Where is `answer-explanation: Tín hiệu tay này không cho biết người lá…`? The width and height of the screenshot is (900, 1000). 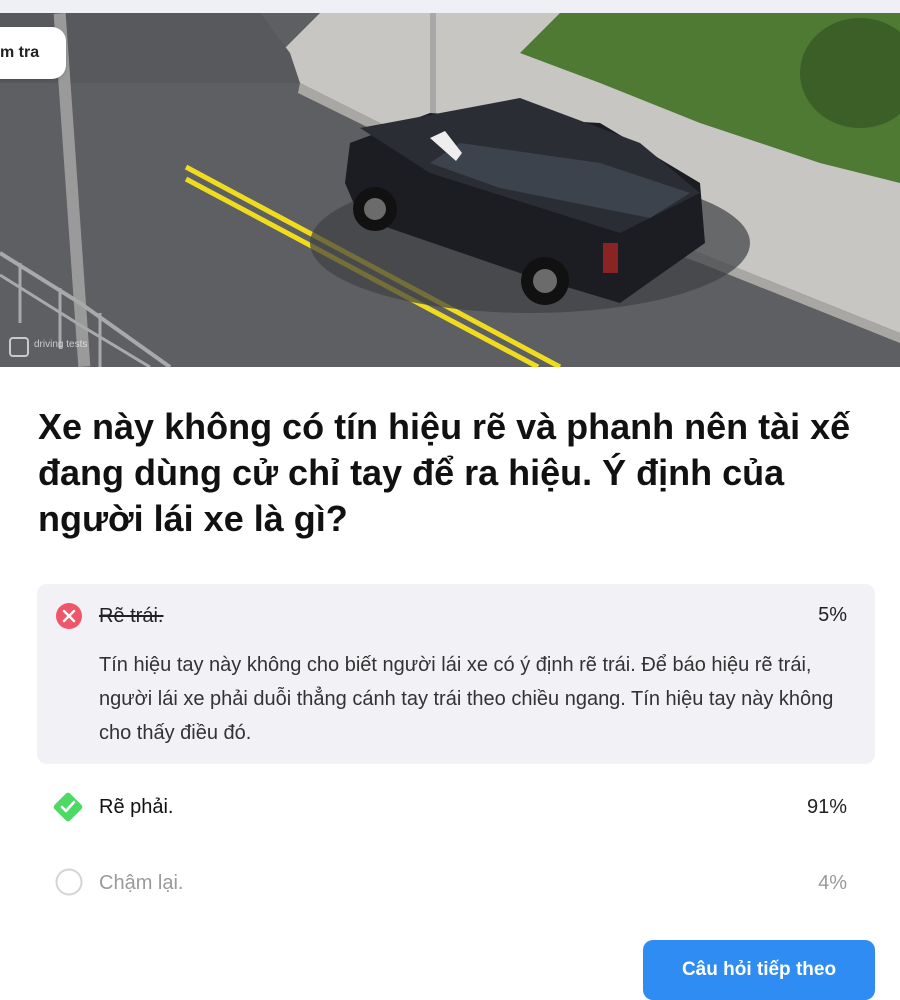 answer-explanation: Tín hiệu tay này không cho biết người lá… is located at coordinates (466, 699).